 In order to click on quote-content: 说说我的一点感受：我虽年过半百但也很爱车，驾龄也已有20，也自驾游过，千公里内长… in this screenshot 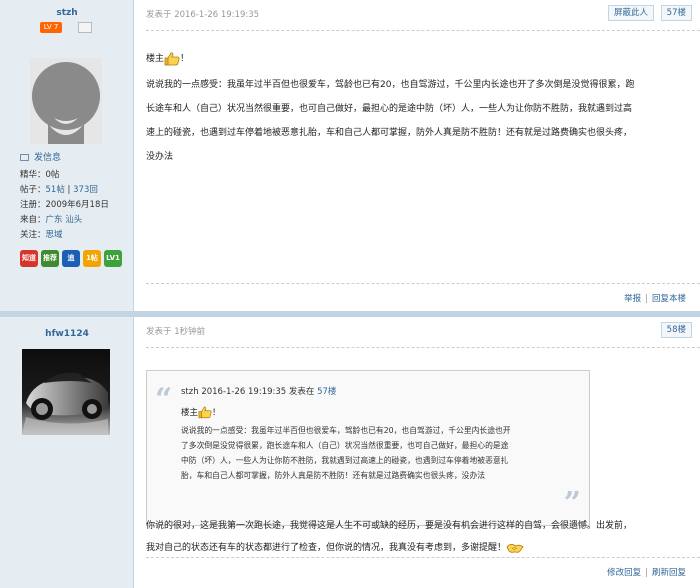, I will do `click(381, 453)`.